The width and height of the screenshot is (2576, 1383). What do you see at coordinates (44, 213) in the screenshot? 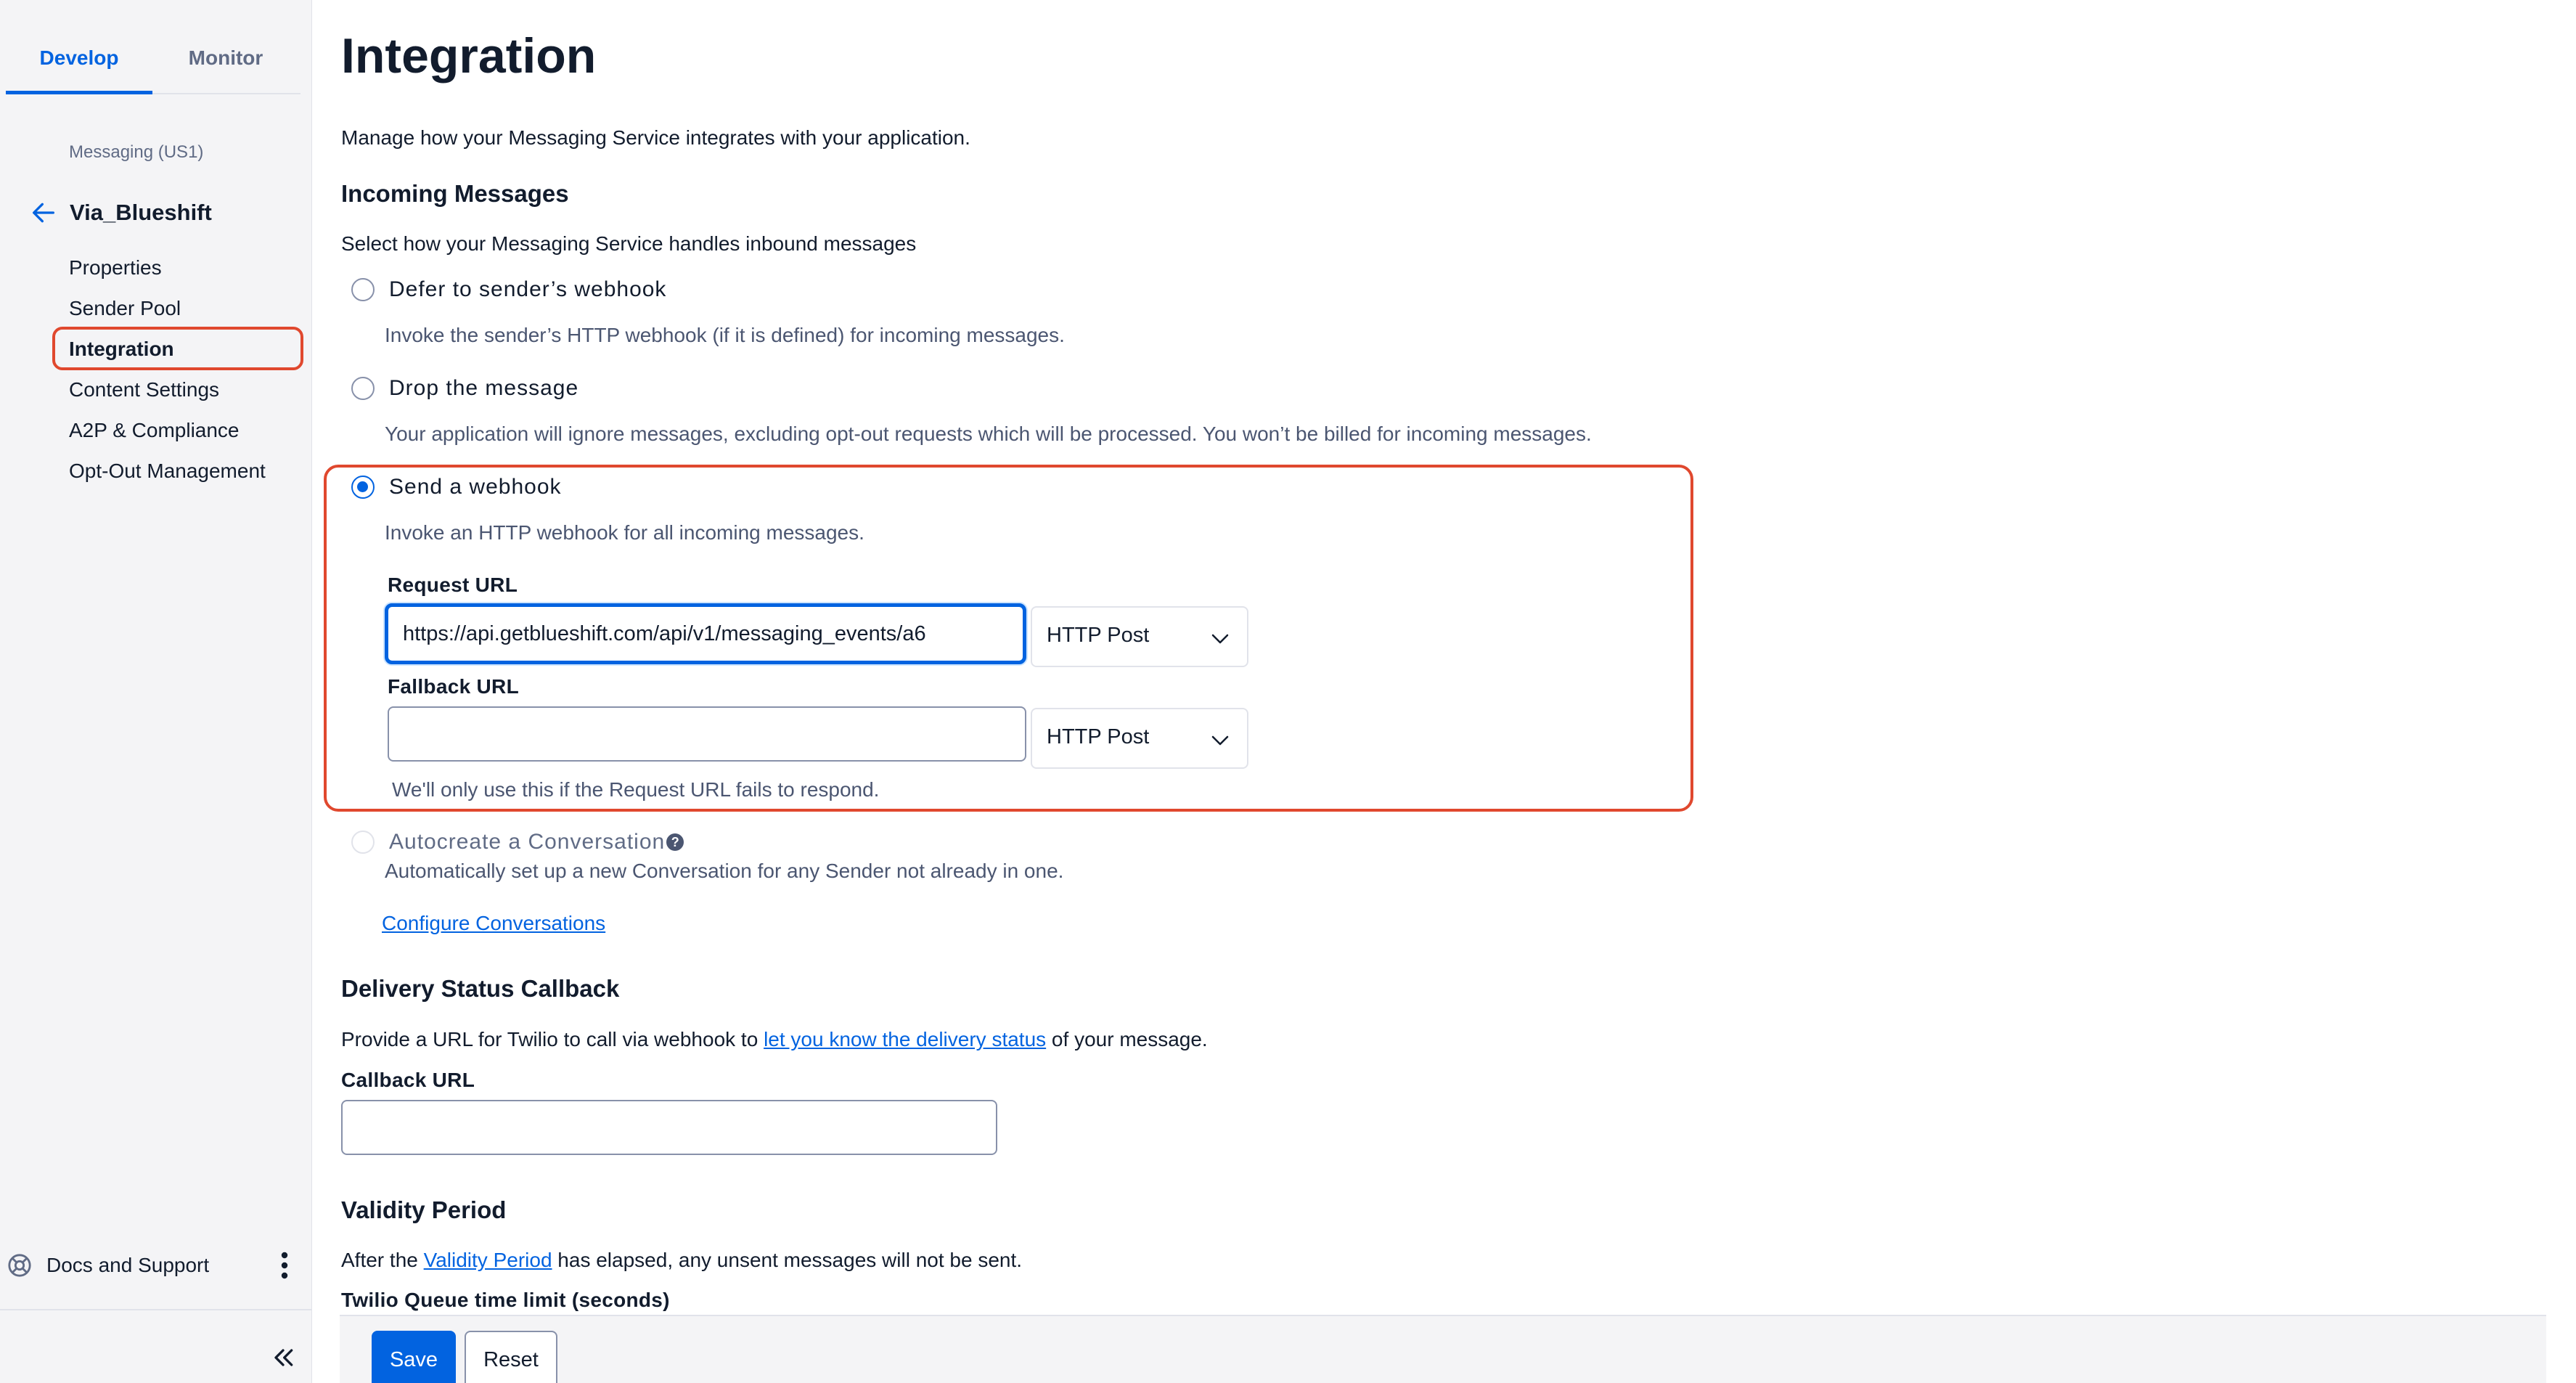
I see `arrow-left-icon` at bounding box center [44, 213].